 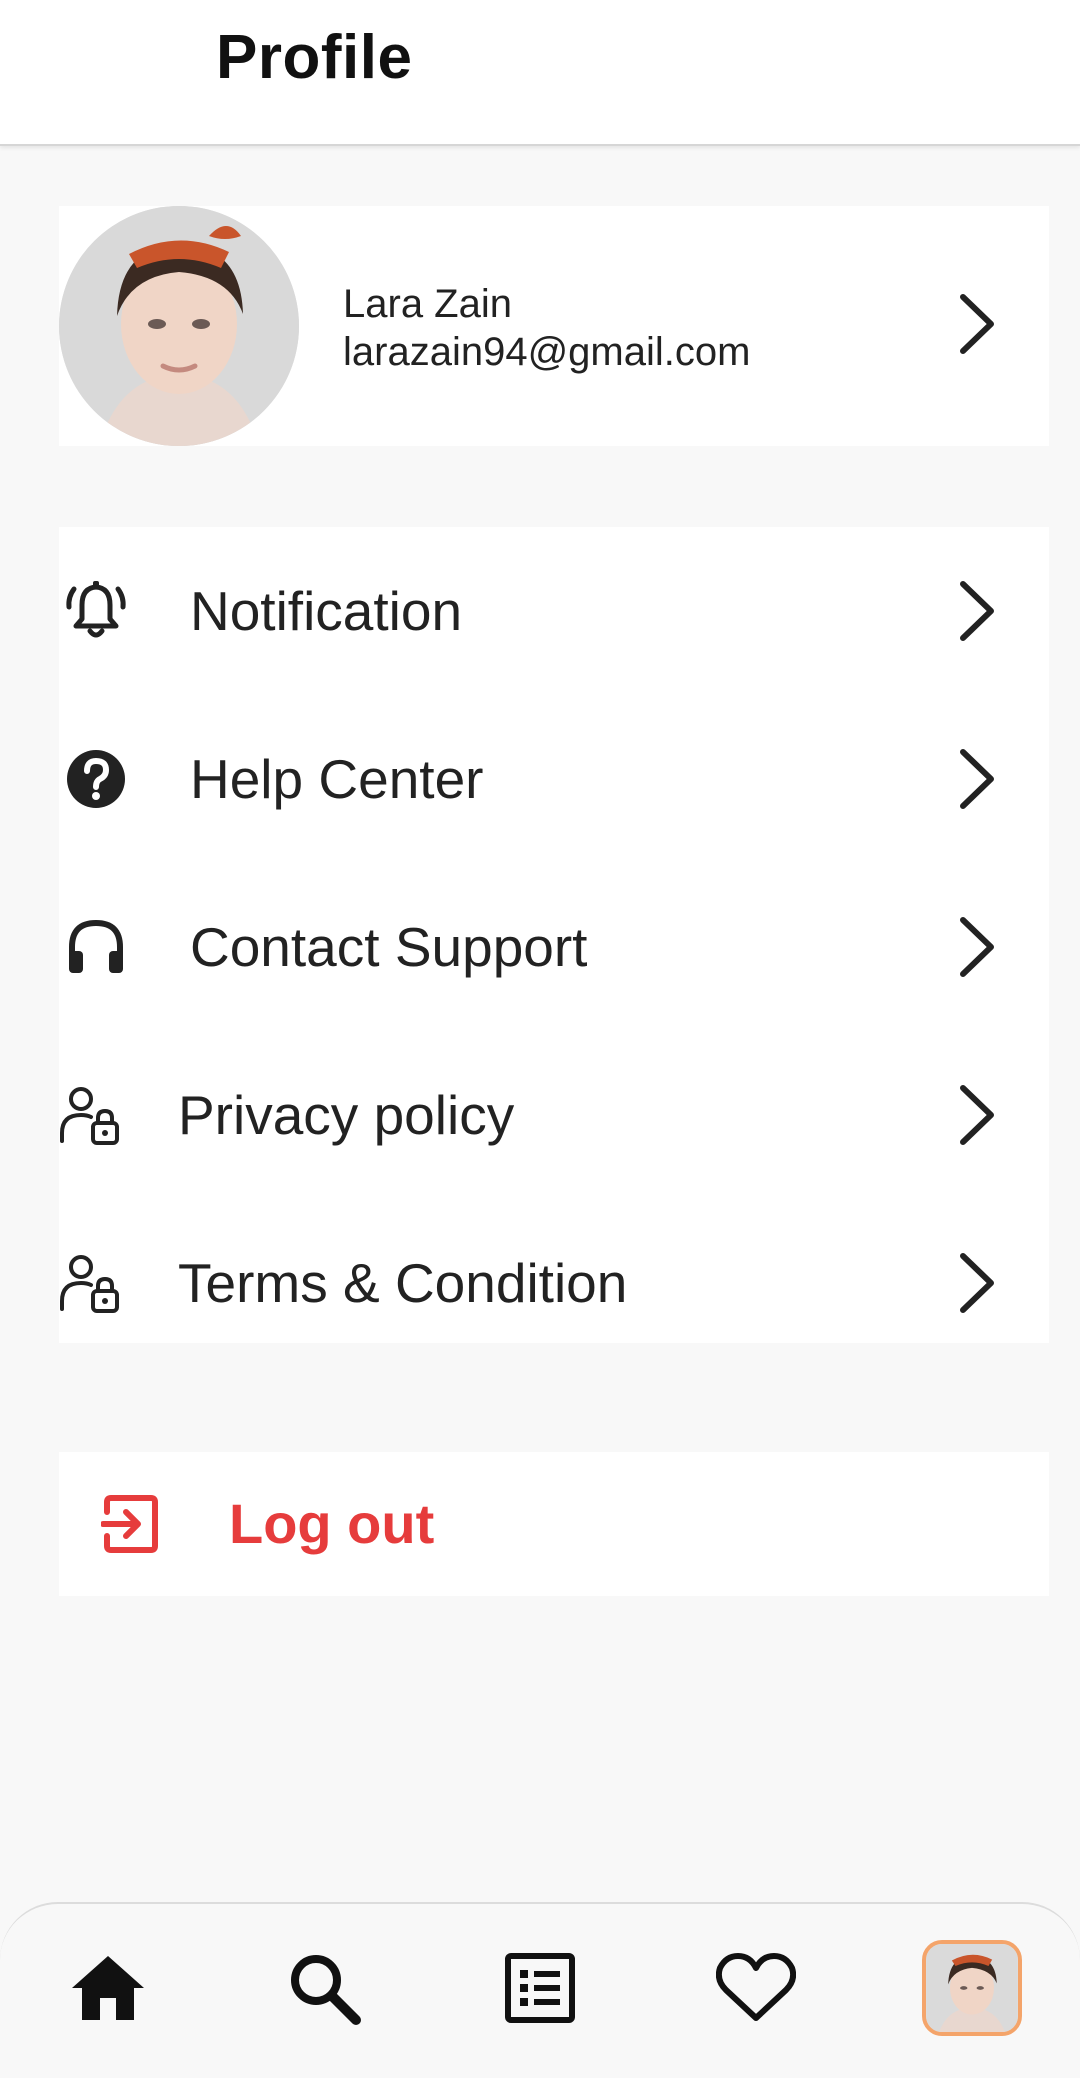 What do you see at coordinates (346, 1115) in the screenshot?
I see `menu-item-label: Privacy policy` at bounding box center [346, 1115].